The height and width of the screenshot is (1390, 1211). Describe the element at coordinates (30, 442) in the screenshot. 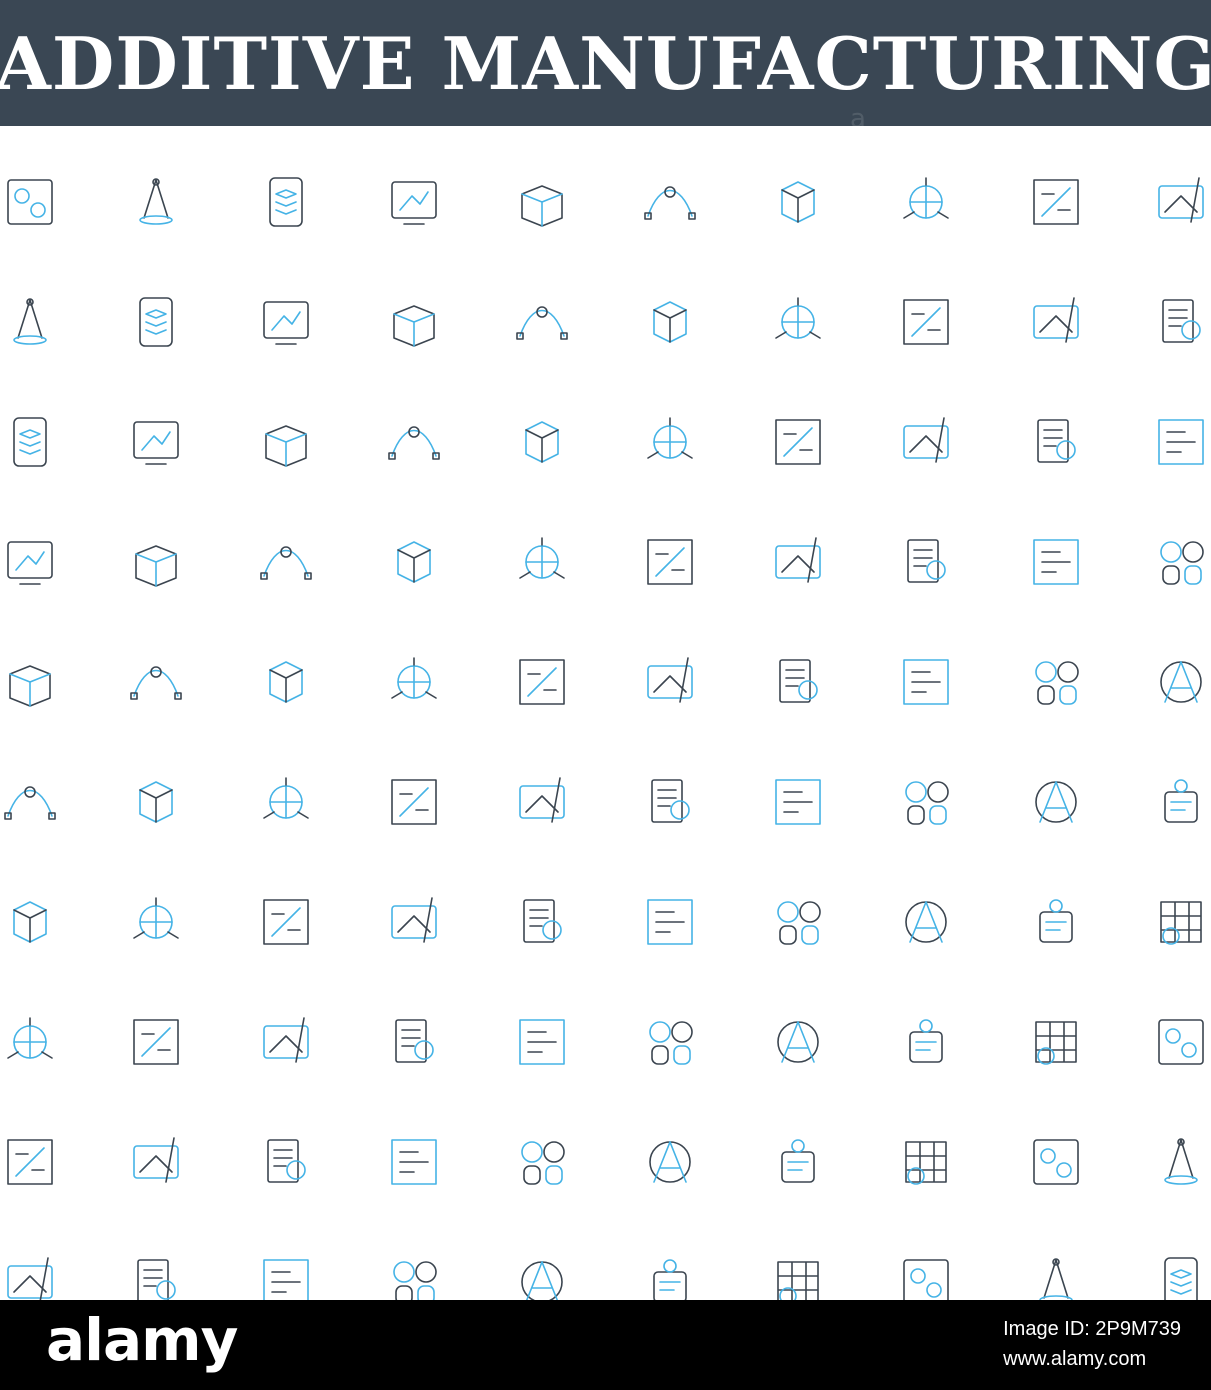

I see `laptop-process-icon` at that location.